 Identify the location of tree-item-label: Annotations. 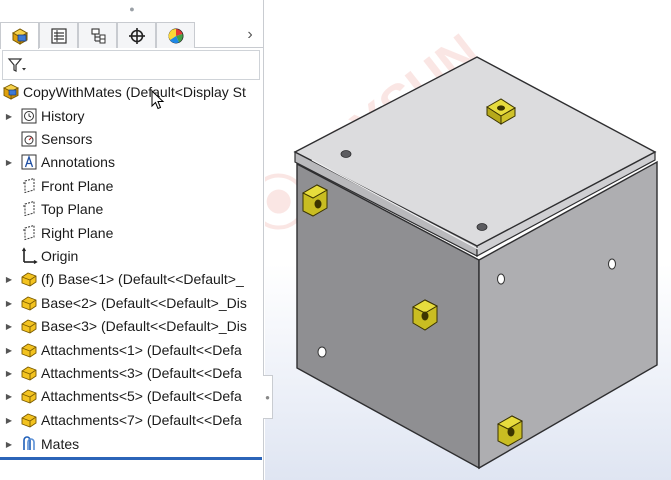
(78, 162).